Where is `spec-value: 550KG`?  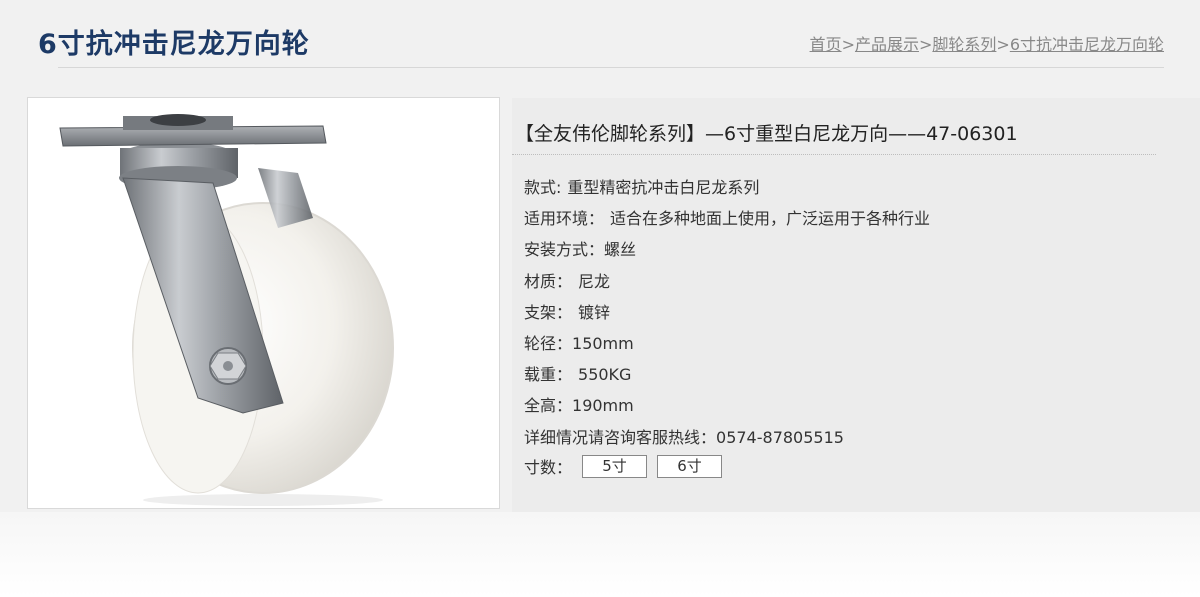
spec-value: 550KG is located at coordinates (605, 375).